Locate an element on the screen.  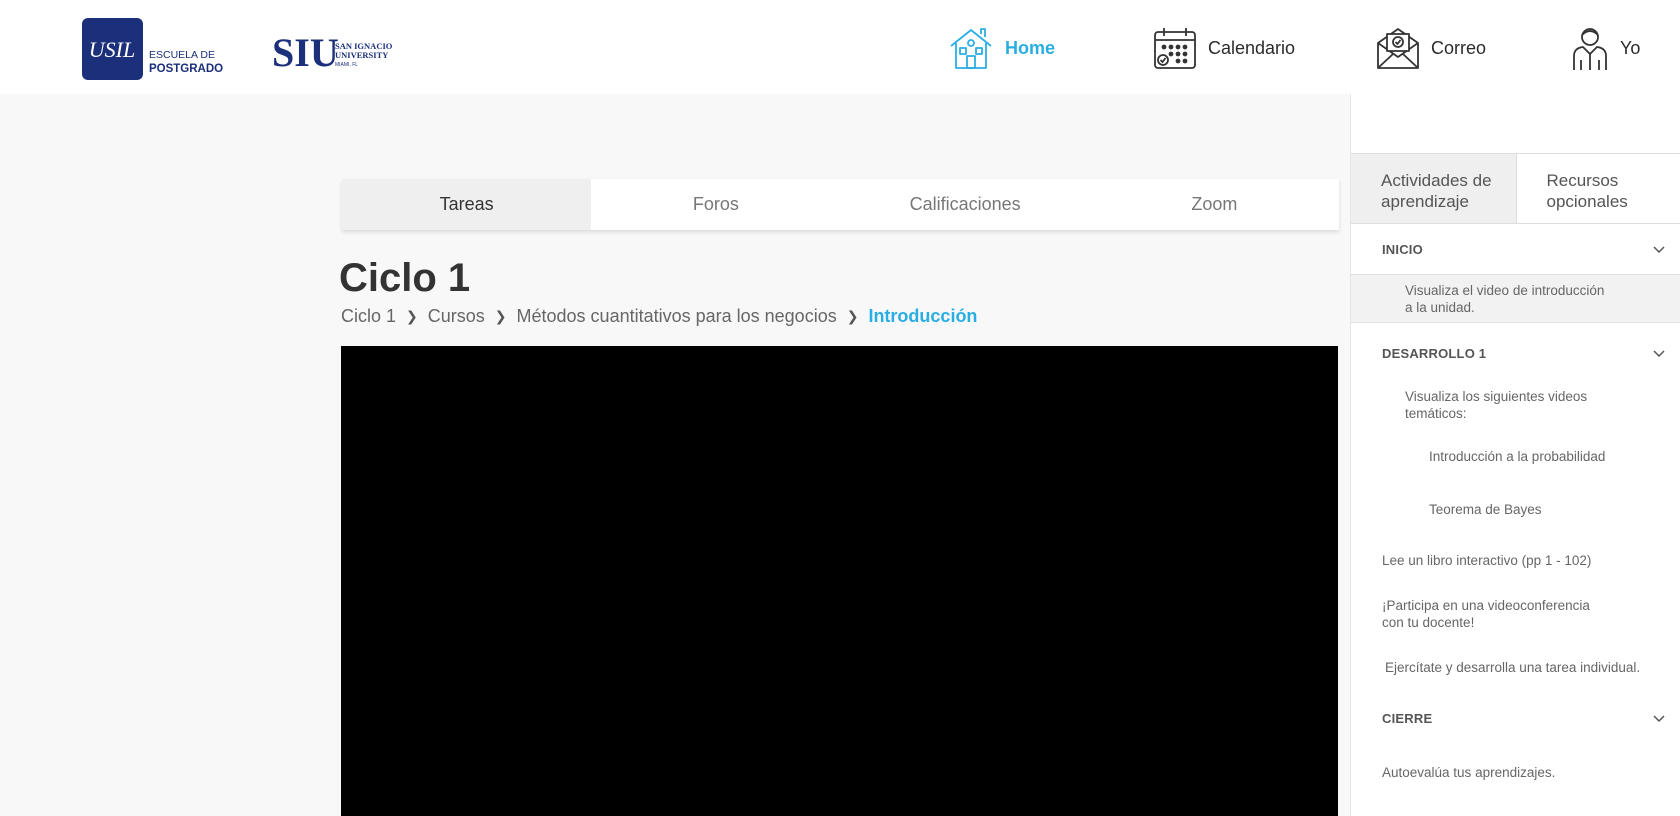
section-desarrollo-label: DESARROLLO 1 is located at coordinates (1434, 353).